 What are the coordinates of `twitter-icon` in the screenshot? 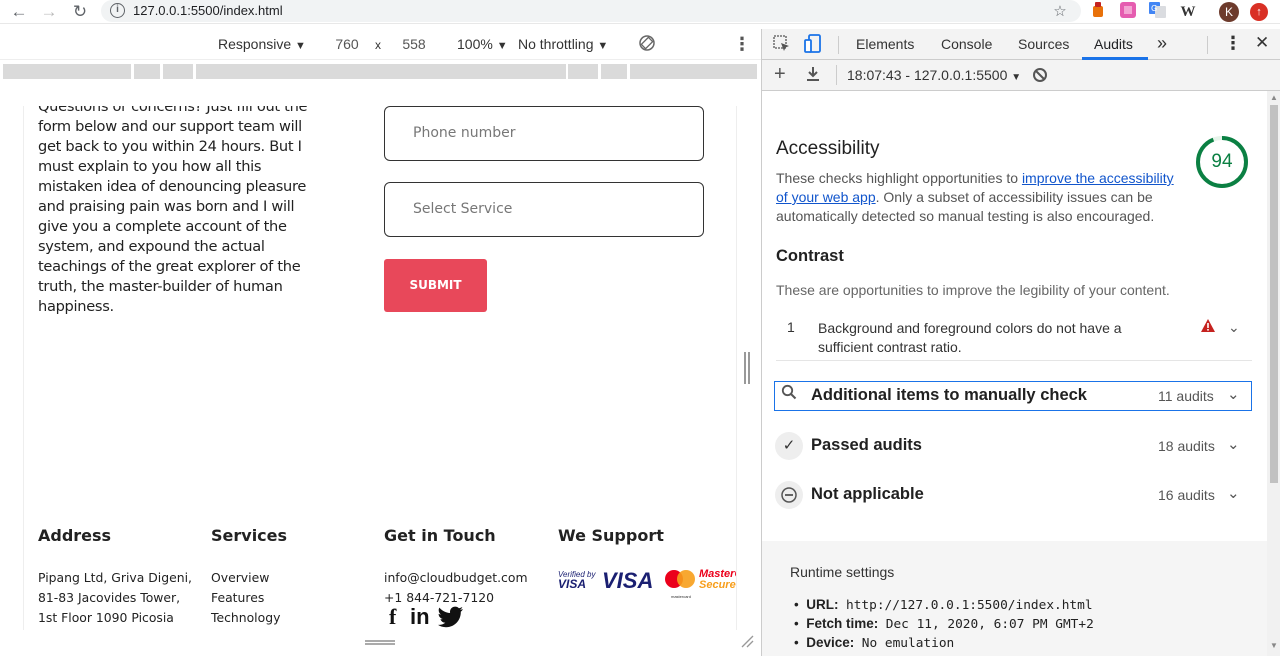 It's located at (451, 618).